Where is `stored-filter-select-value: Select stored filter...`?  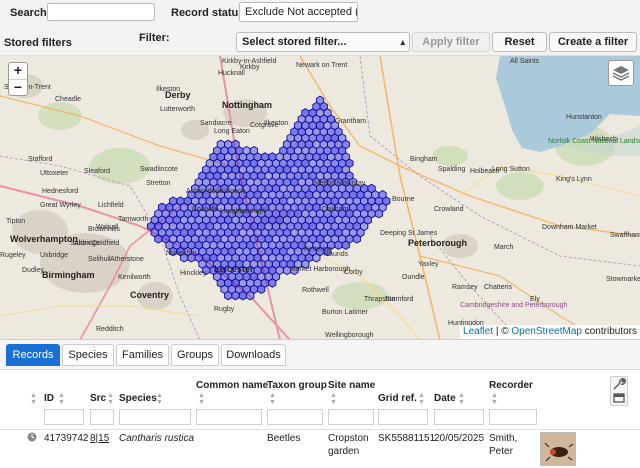
stored-filter-select-value: Select stored filter... is located at coordinates (294, 42).